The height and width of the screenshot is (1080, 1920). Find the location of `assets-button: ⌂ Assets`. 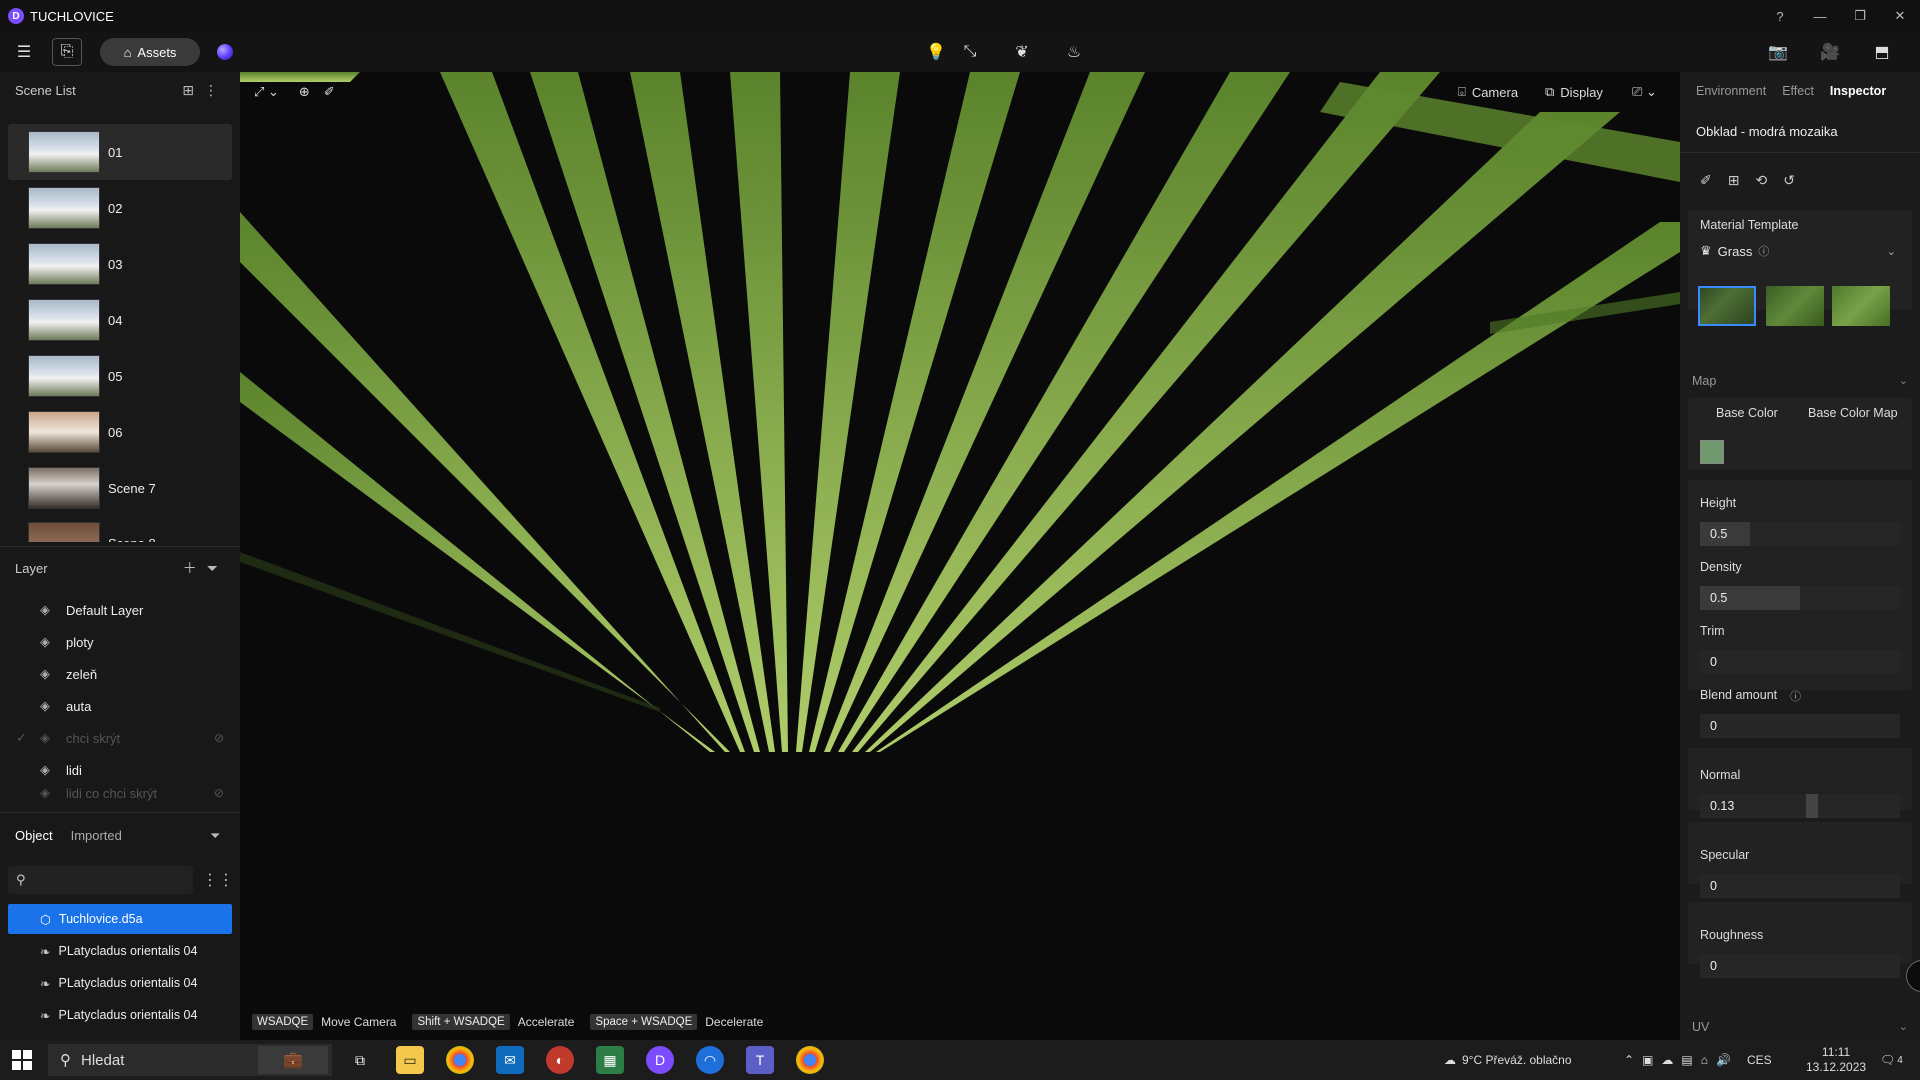

assets-button: ⌂ Assets is located at coordinates (150, 52).